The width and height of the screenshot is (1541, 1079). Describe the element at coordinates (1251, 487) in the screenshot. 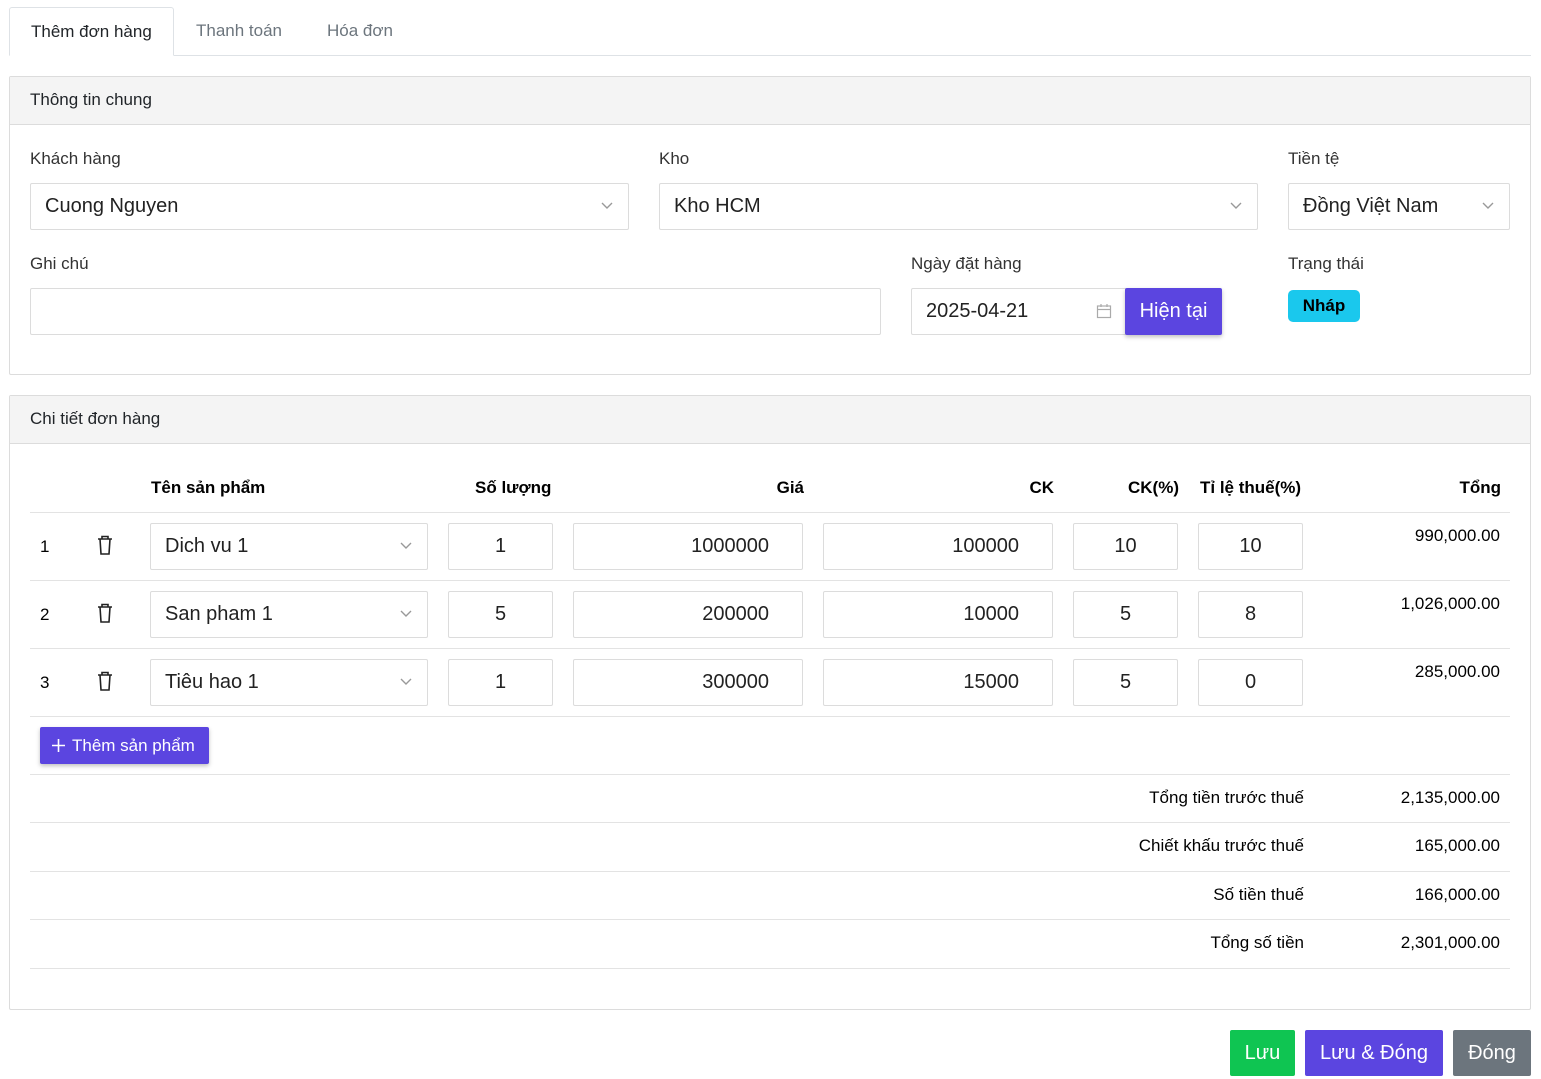

I see `col-tax-rate: Tỉ lệ thuế(%)` at that location.